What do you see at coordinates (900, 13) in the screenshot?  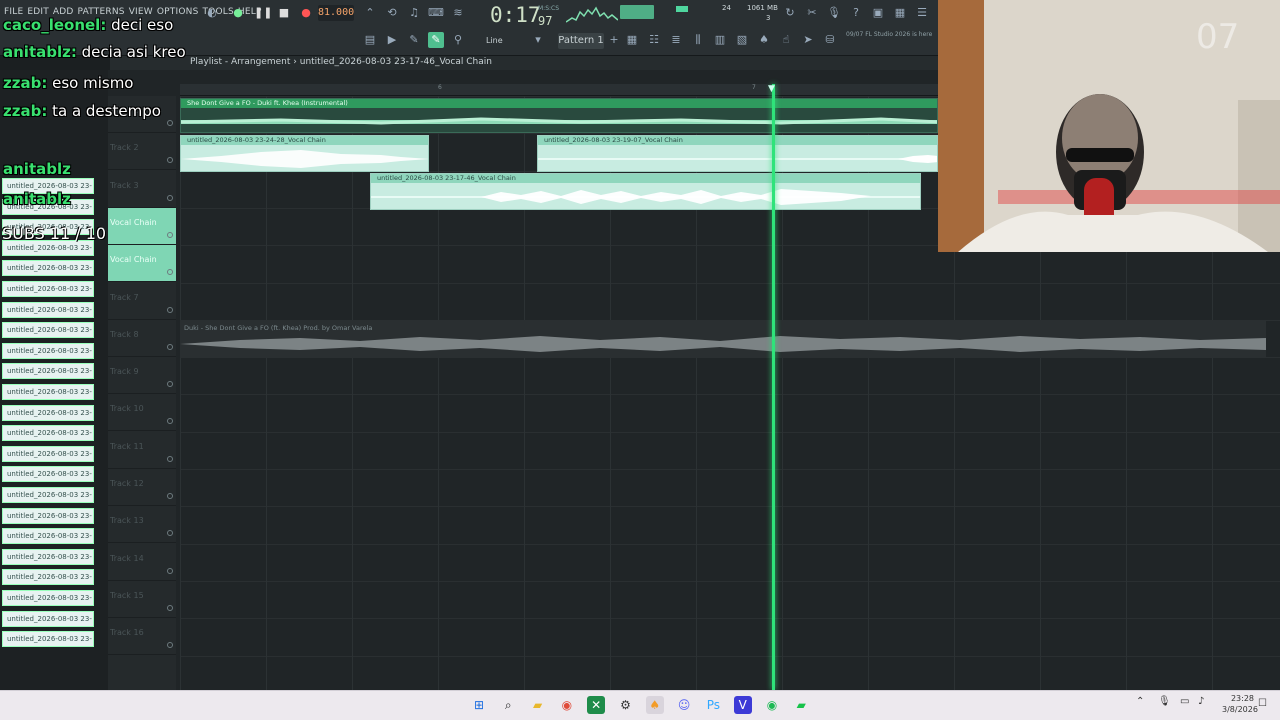 I see `plugin-database-icon: ▦` at bounding box center [900, 13].